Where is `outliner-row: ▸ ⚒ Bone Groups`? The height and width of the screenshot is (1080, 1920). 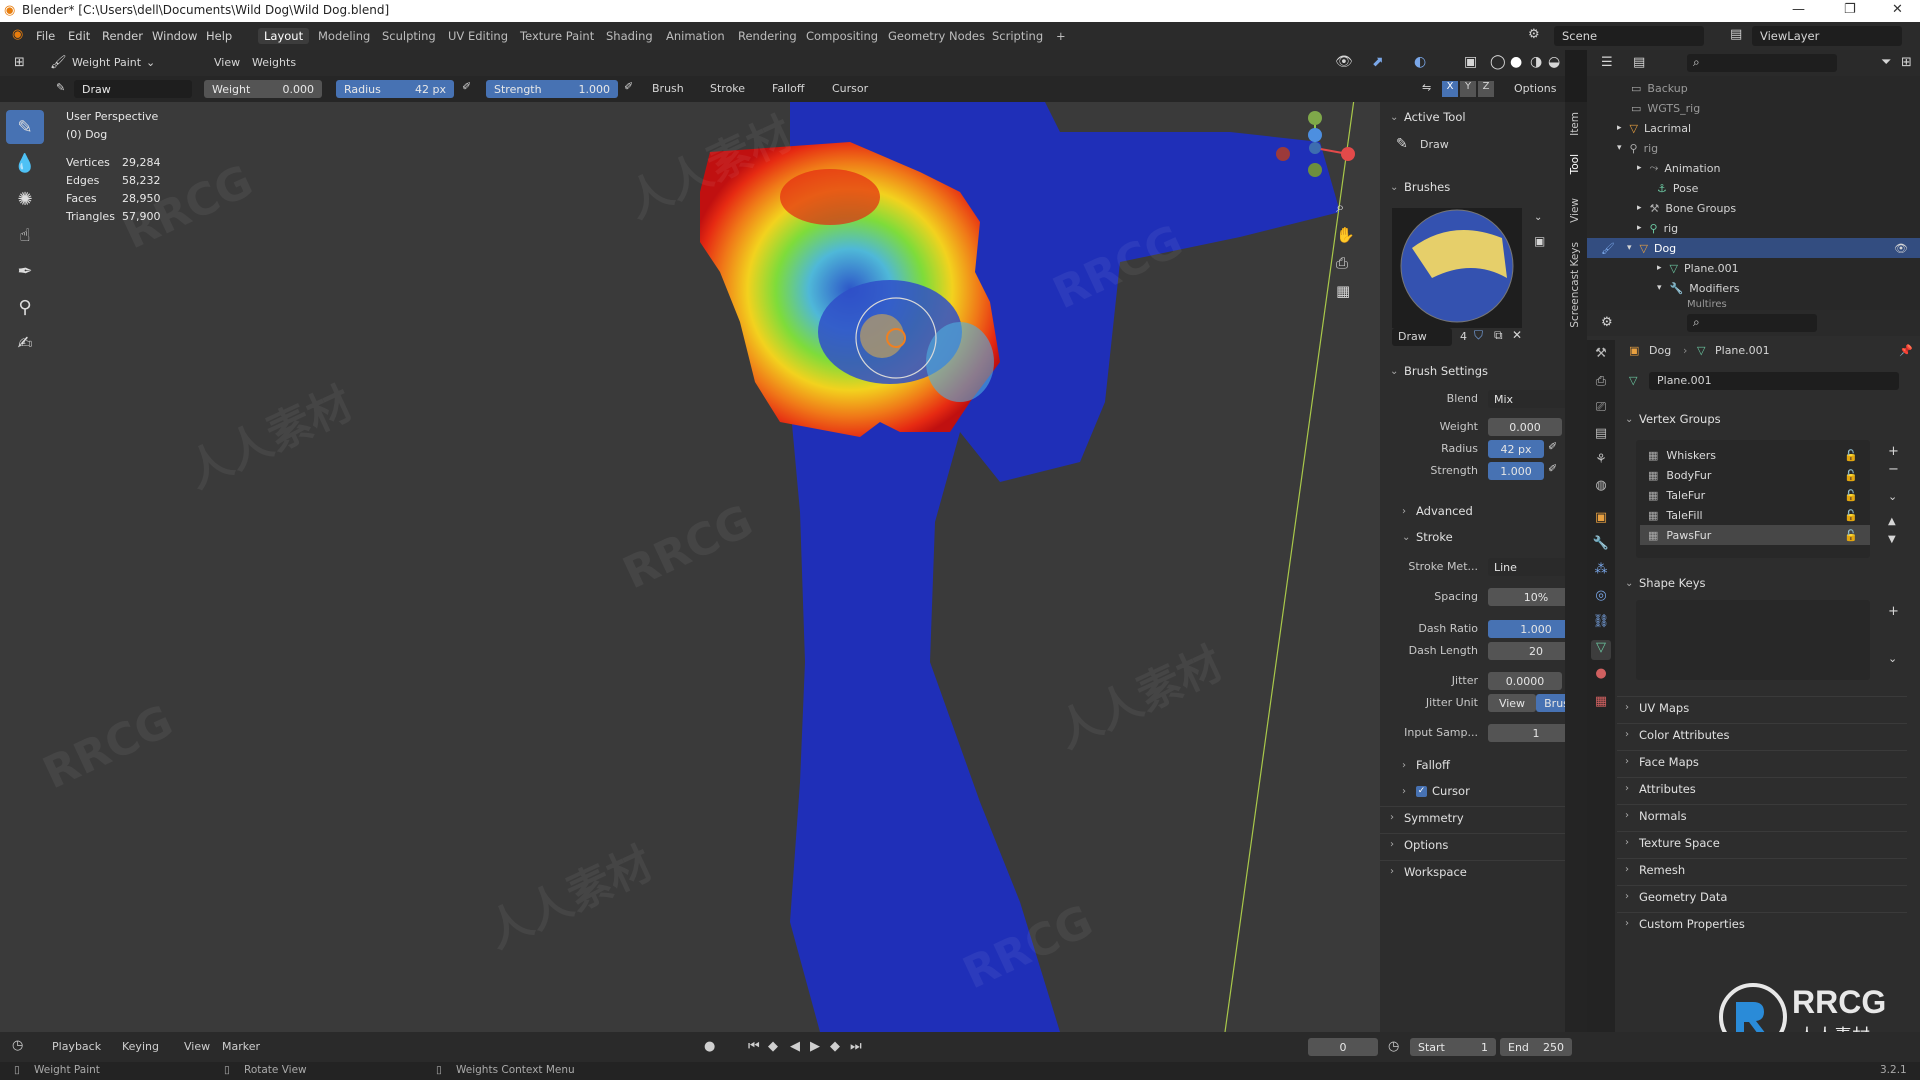 outliner-row: ▸ ⚒ Bone Groups is located at coordinates (1753, 208).